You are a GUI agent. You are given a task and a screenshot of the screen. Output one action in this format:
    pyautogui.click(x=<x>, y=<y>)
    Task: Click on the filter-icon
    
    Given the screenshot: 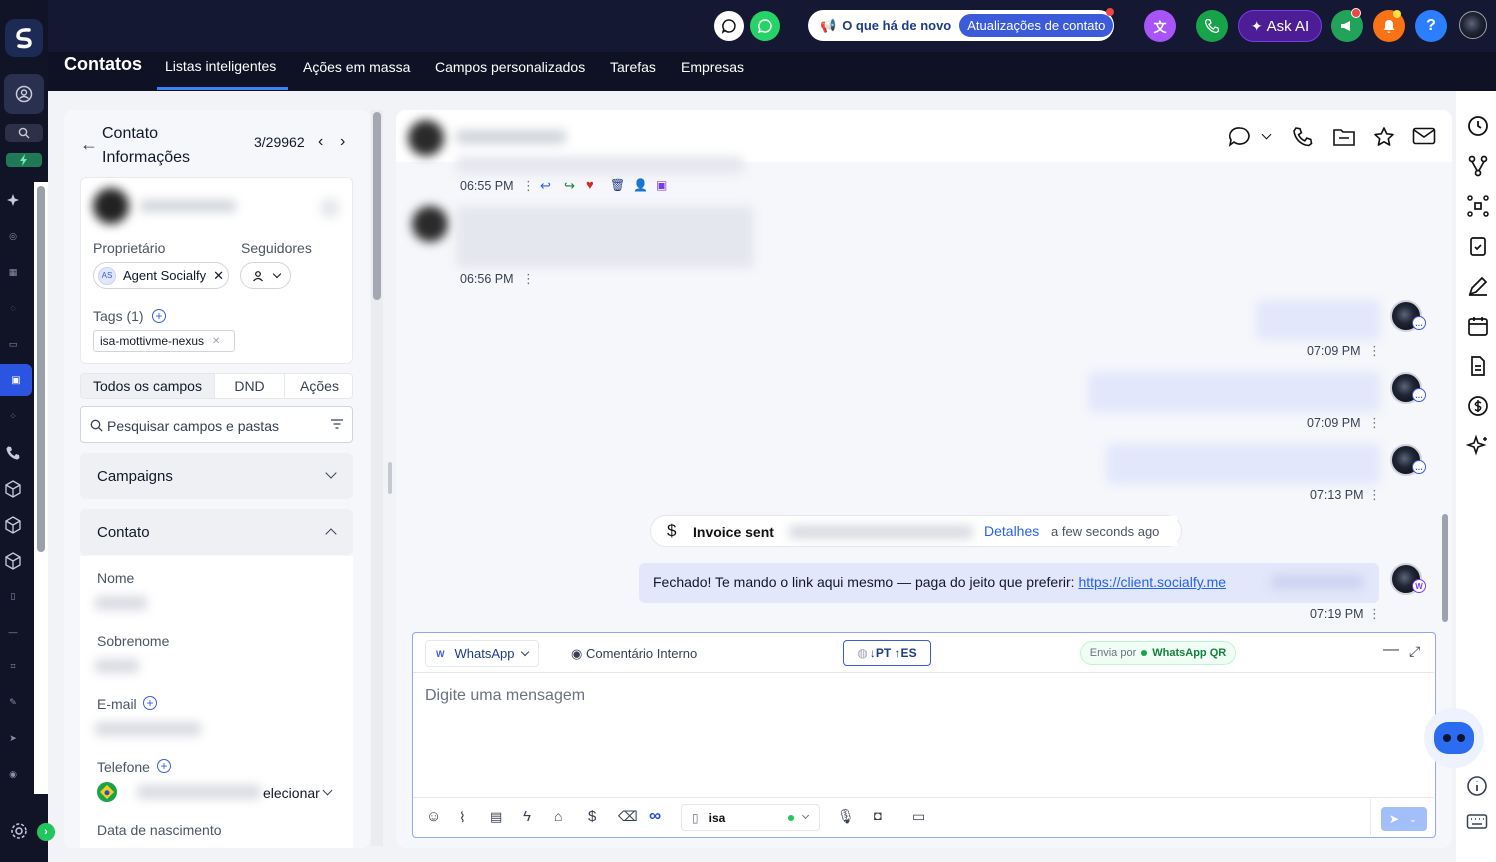 What is the action you would take?
    pyautogui.click(x=337, y=424)
    